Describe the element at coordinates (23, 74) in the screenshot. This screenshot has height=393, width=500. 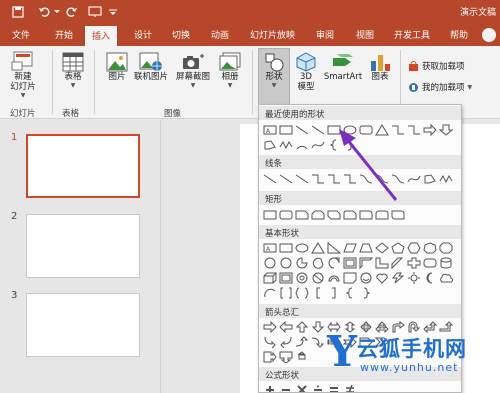
I see `new-slide-button: 新建 幻灯片 ▼` at that location.